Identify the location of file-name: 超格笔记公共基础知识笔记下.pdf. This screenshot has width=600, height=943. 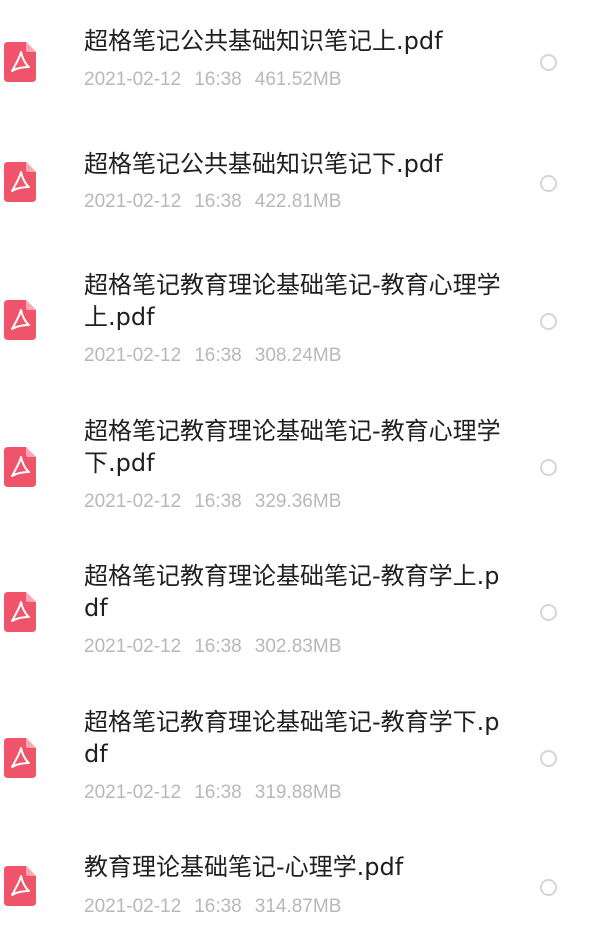
(263, 164).